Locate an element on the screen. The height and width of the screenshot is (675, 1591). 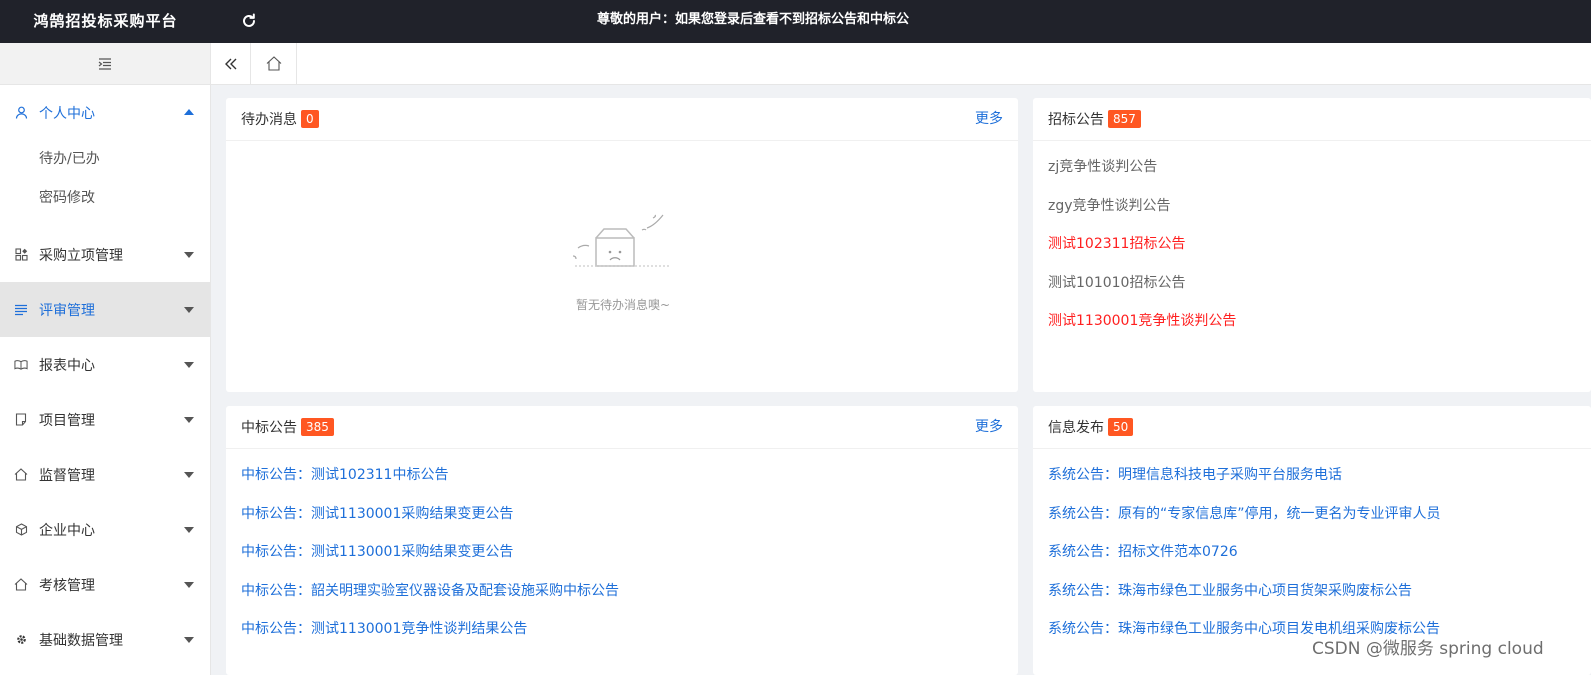
list-item: 系统公告：珠海市绿色工业服务中心项目货架采购废标公告 is located at coordinates (1312, 591).